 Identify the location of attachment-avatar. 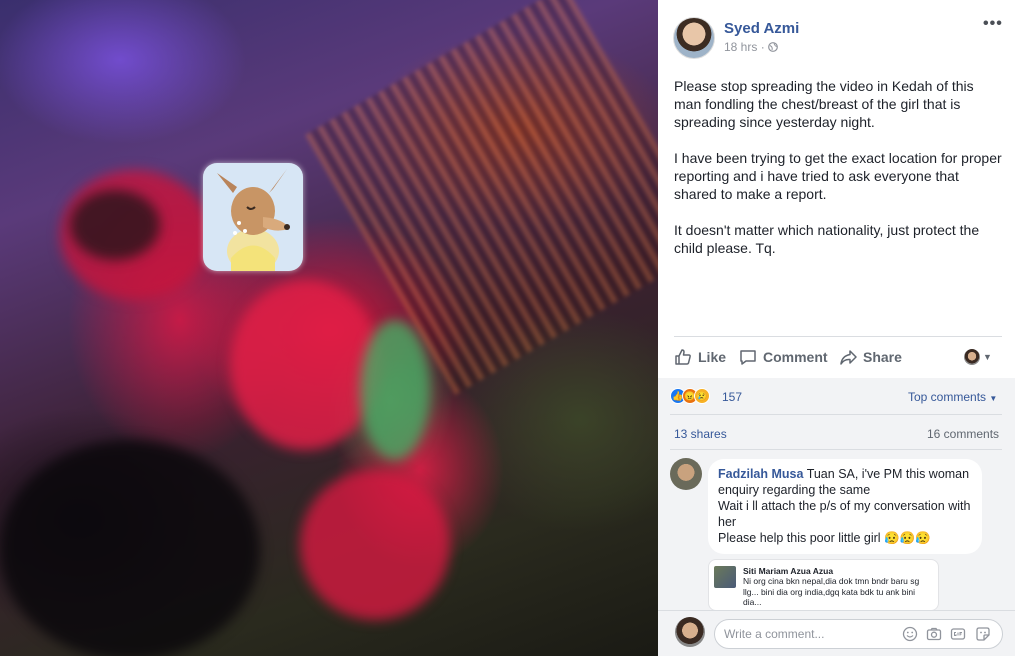
(725, 577).